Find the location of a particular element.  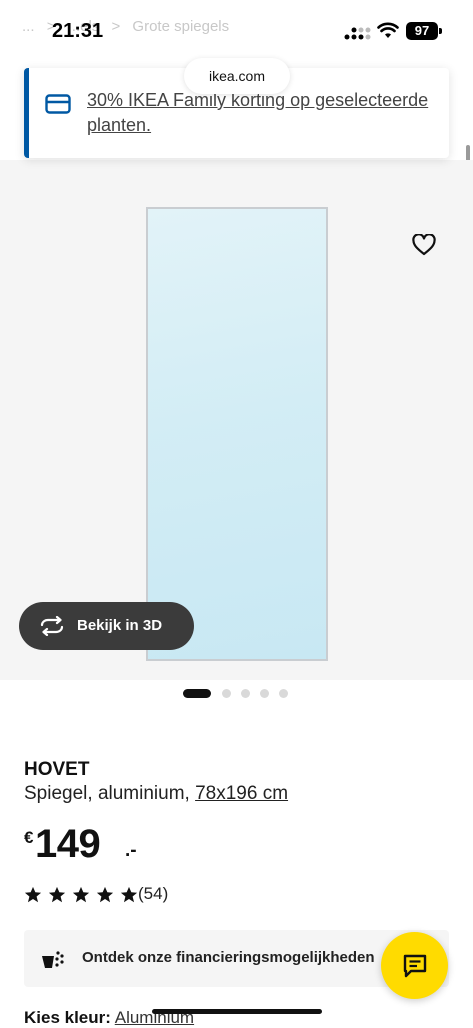

color-label: Kies kleur: is located at coordinates (67, 1017).